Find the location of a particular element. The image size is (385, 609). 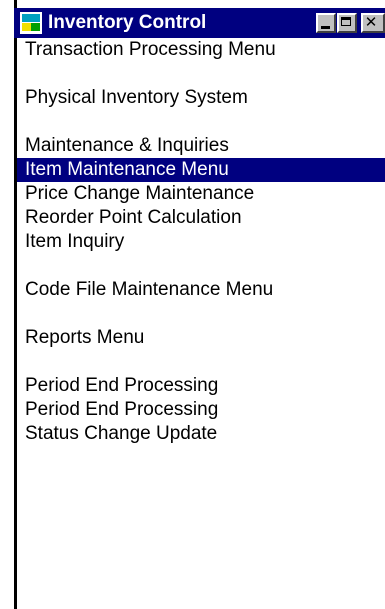

menu-item-physical-inventory: Physical Inventory System is located at coordinates (201, 98).